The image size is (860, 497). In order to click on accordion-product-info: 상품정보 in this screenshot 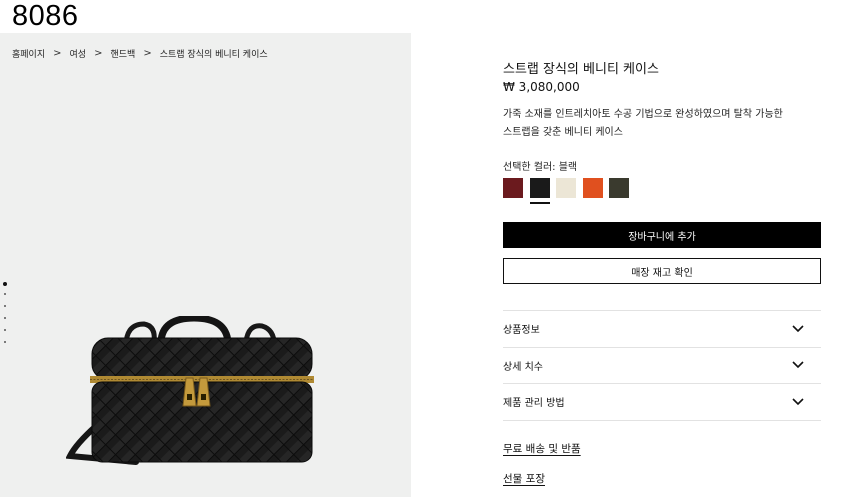, I will do `click(662, 329)`.